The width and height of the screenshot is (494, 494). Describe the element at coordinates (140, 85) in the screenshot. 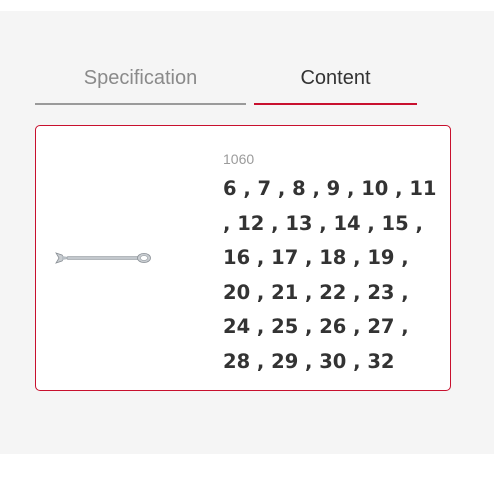

I see `tab-specification: Specification` at that location.